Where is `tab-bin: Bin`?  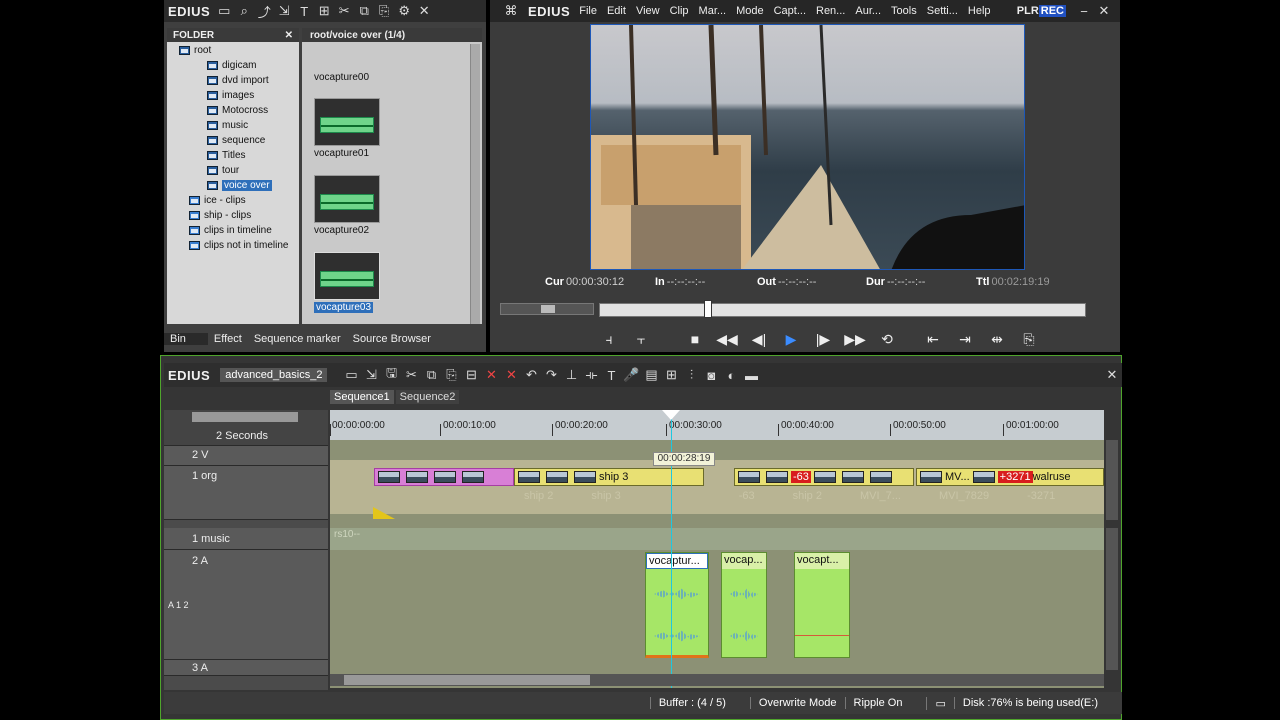 tab-bin: Bin is located at coordinates (186, 339).